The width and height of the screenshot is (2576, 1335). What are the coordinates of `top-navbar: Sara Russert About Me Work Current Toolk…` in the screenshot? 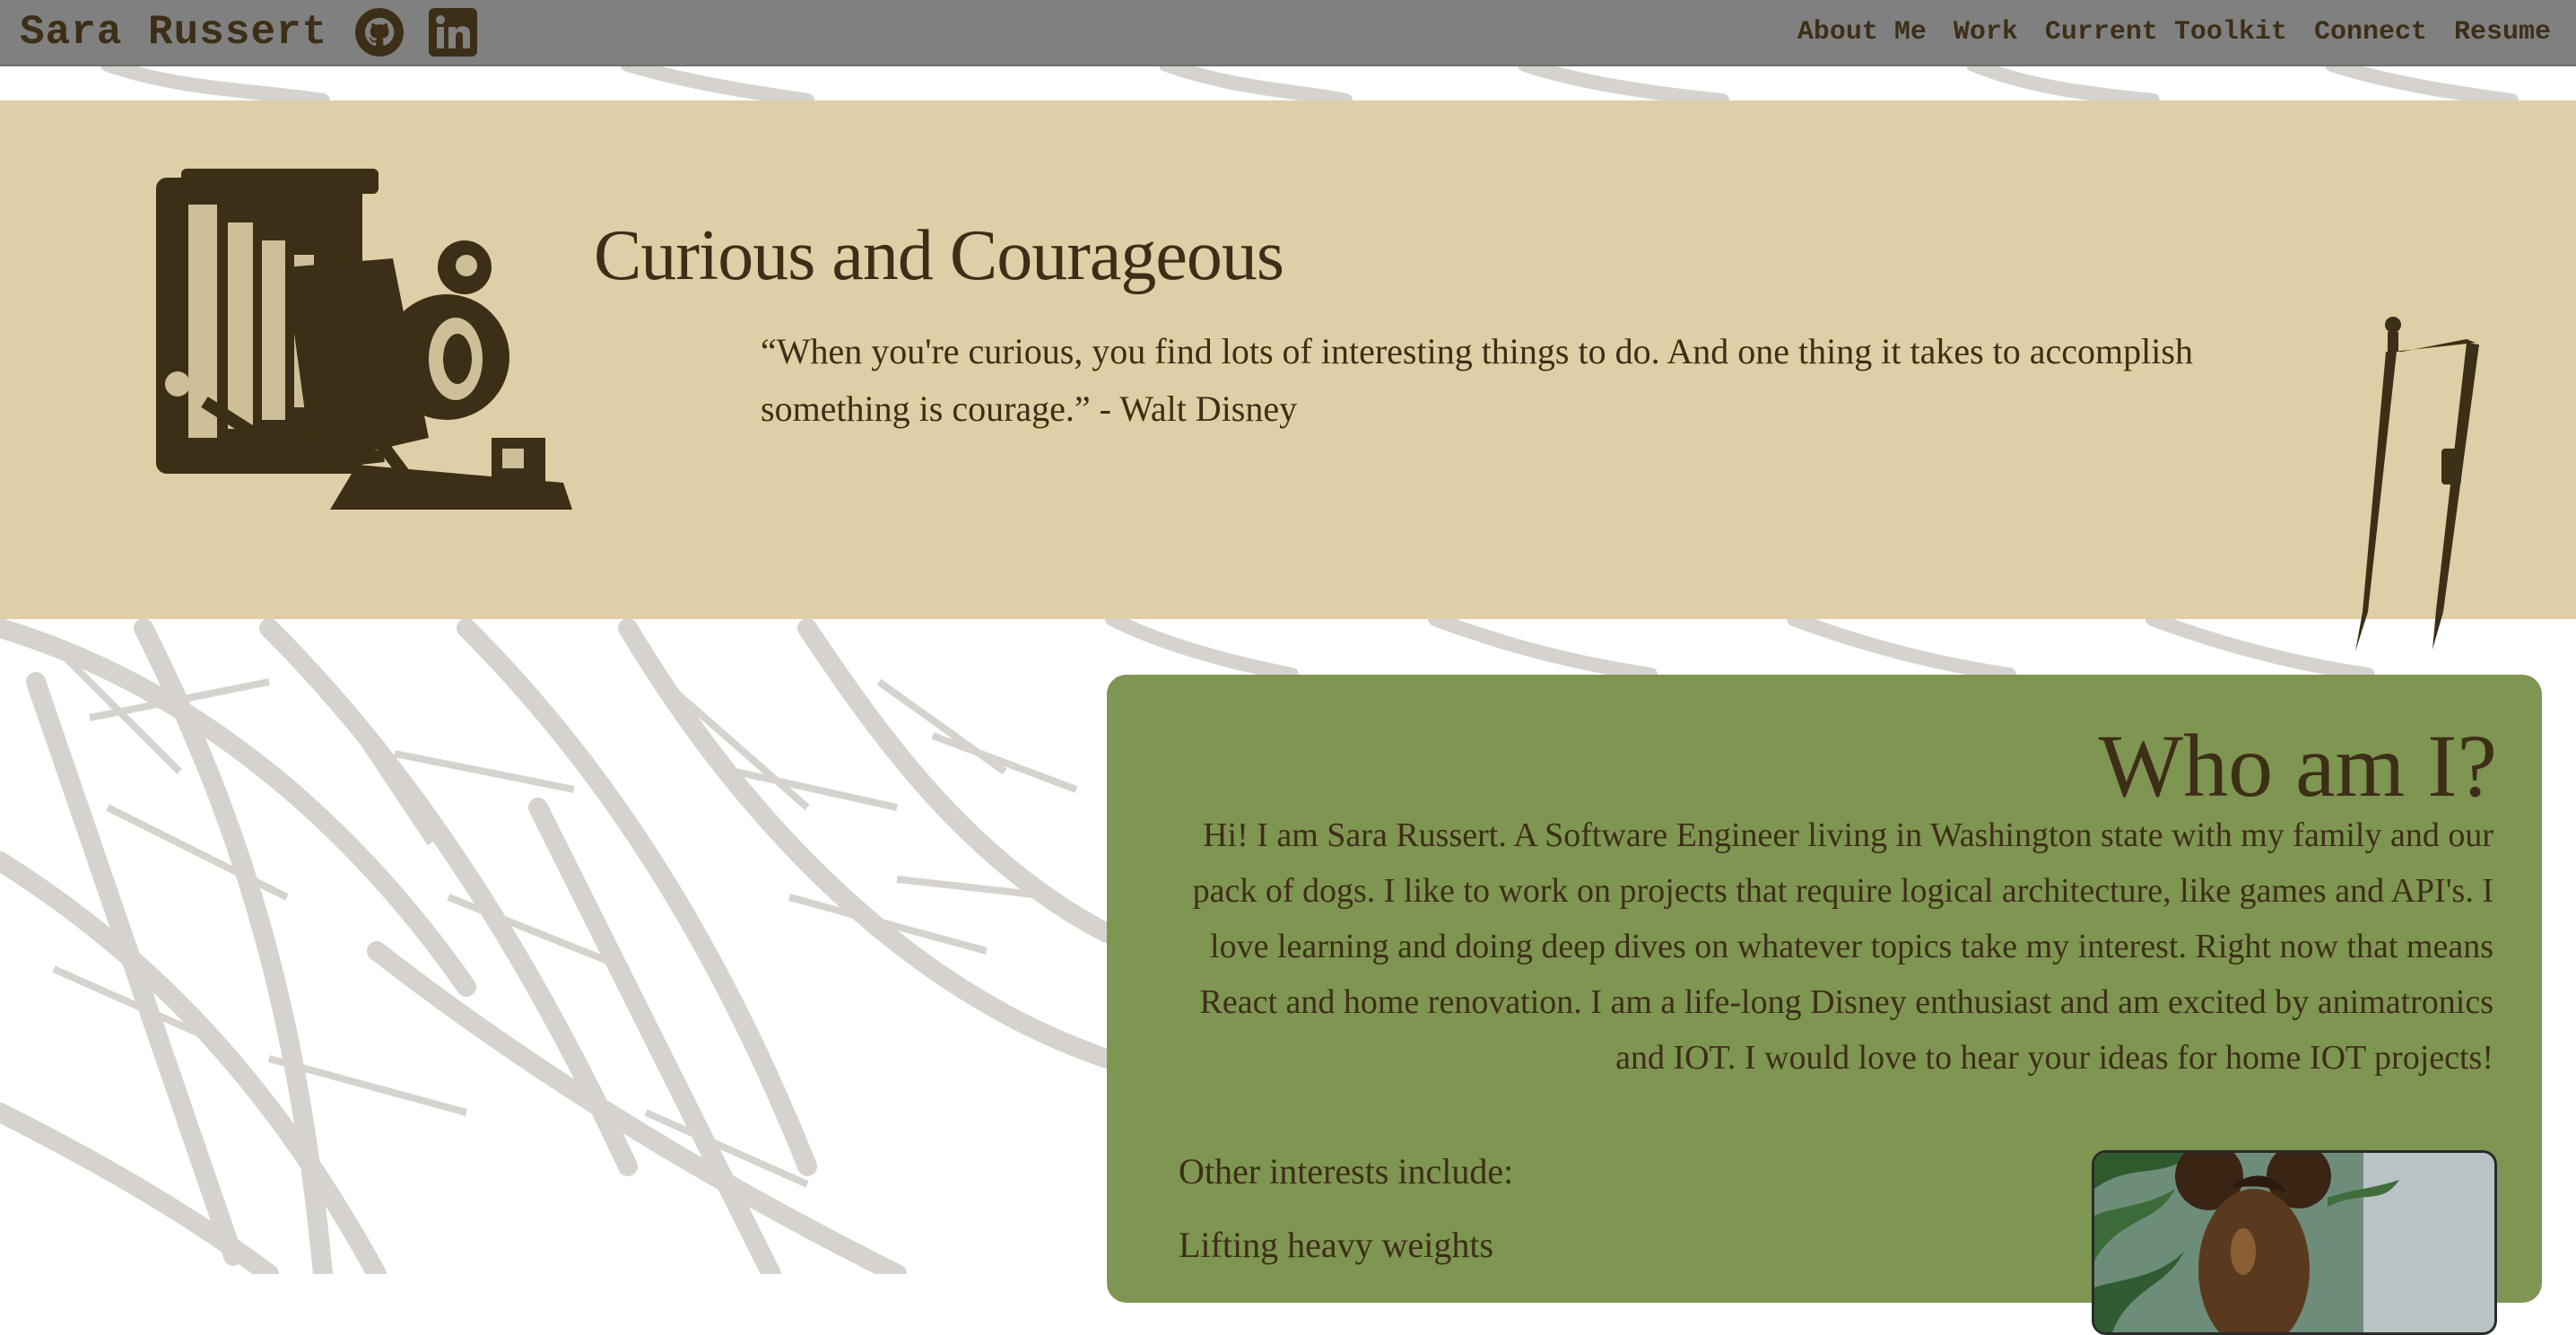 It's located at (1288, 33).